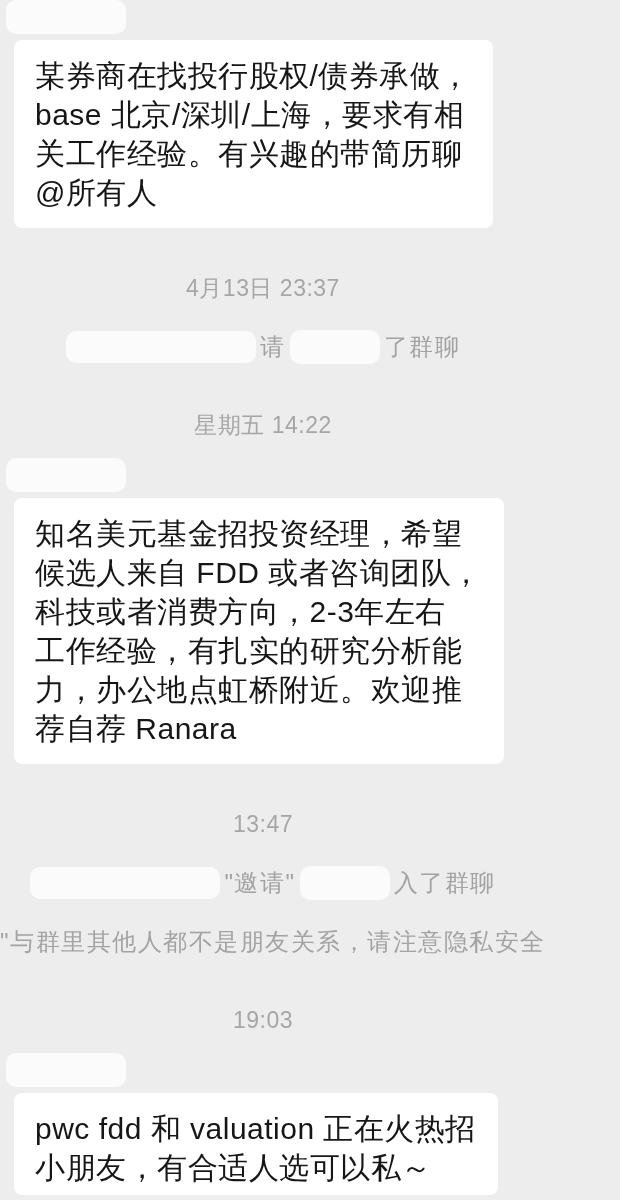  Describe the element at coordinates (263, 1020) in the screenshot. I see `timestamp: 19:03` at that location.